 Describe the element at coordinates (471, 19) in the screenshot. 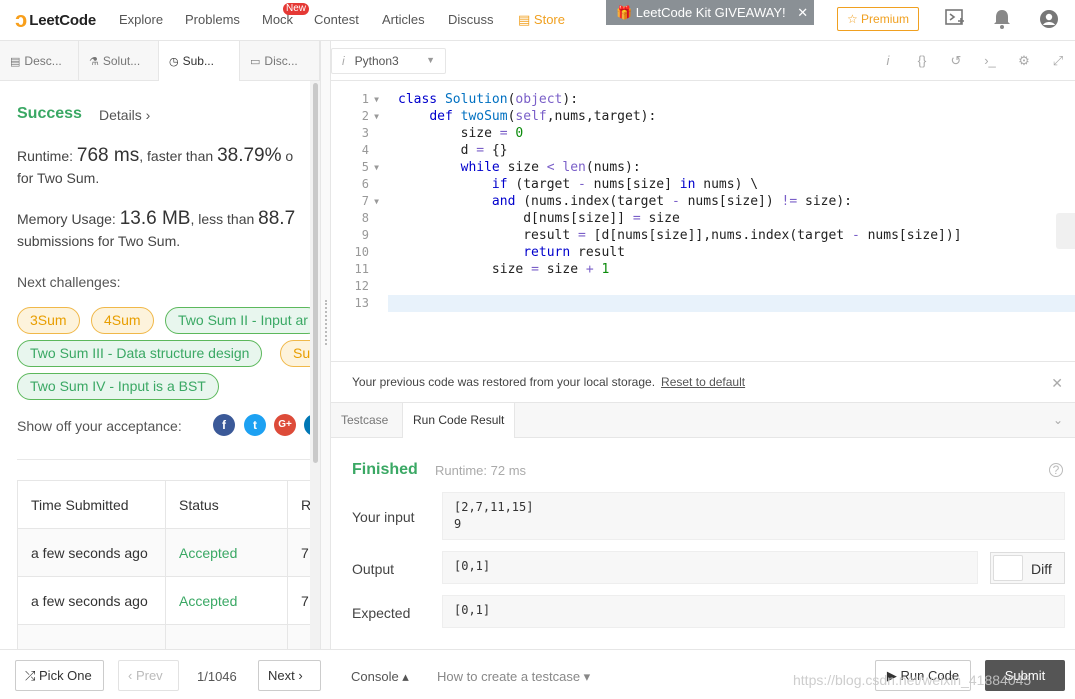

I see `nav-discuss: Discuss` at that location.